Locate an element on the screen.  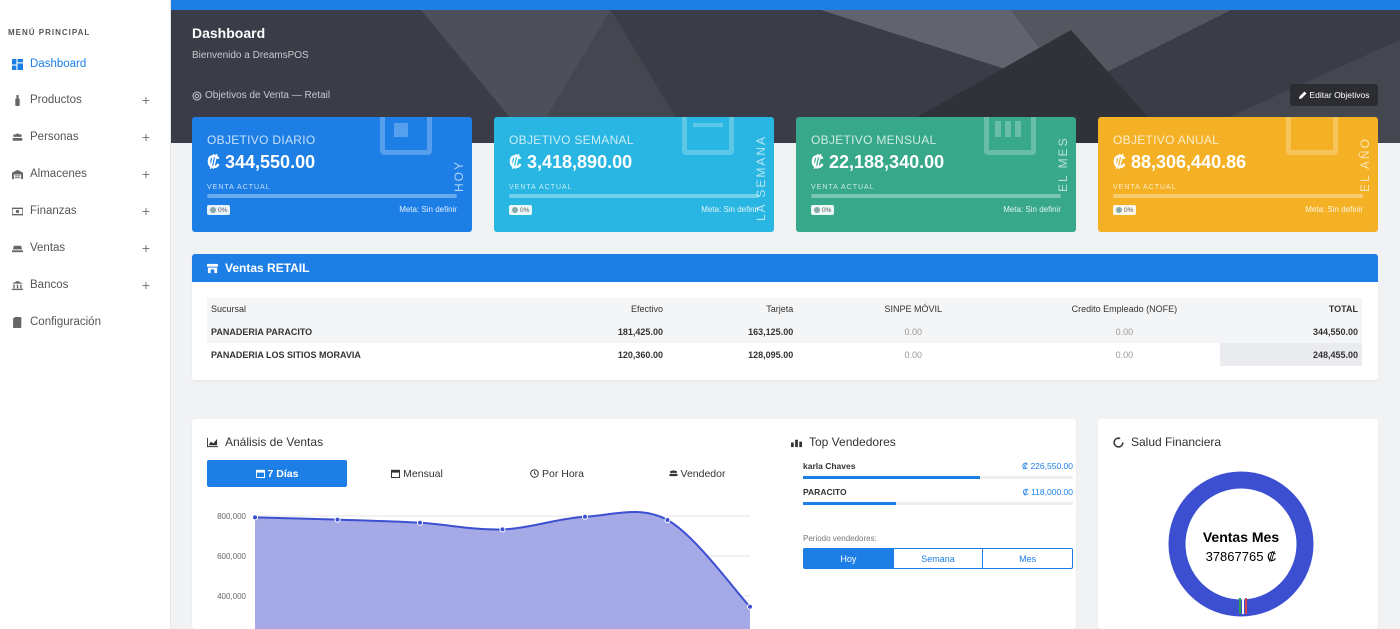
column-header: Tarjeta is located at coordinates (732, 309).